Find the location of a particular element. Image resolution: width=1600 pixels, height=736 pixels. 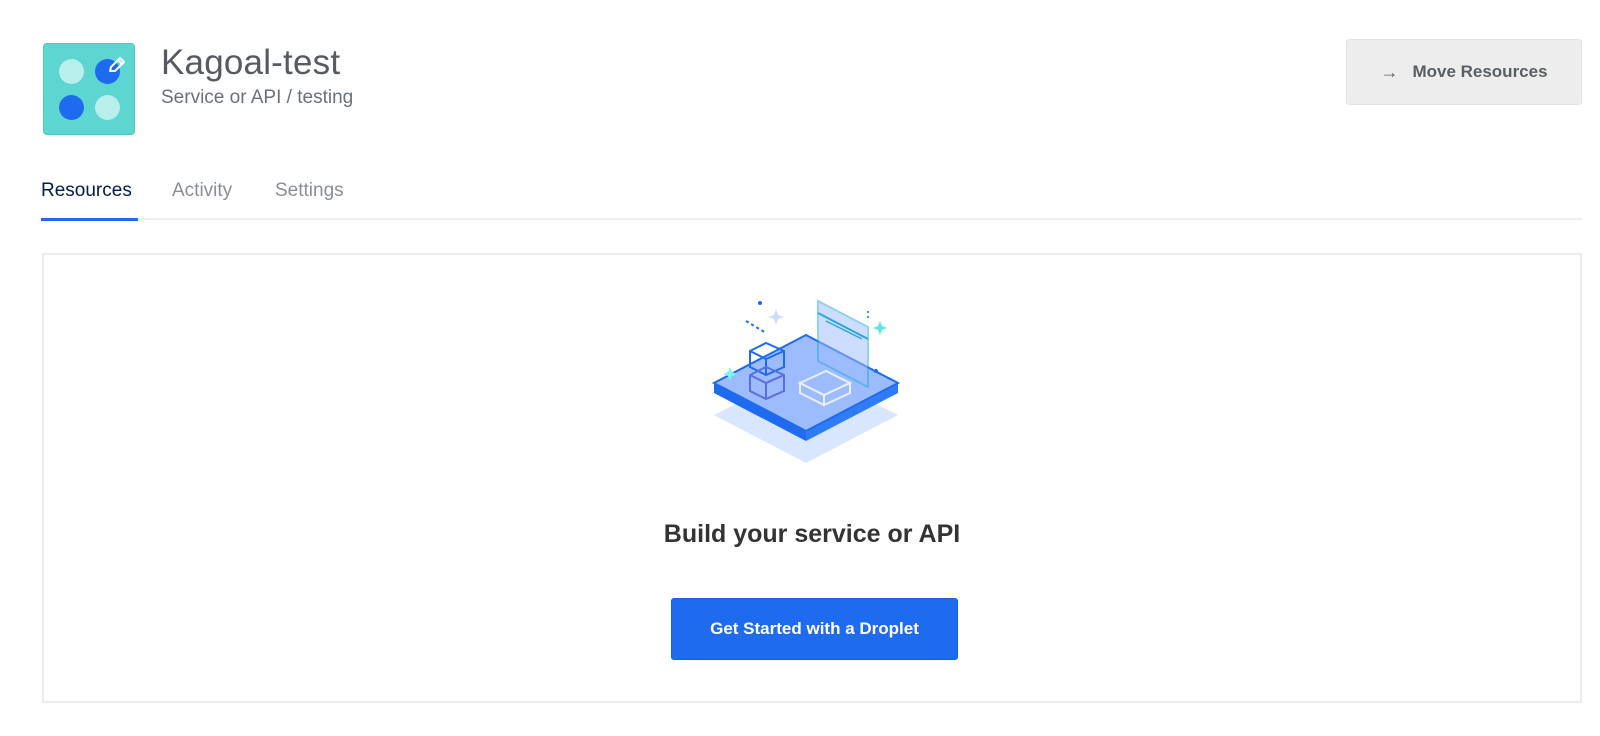

project-title: Kagoal-test is located at coordinates (251, 62).